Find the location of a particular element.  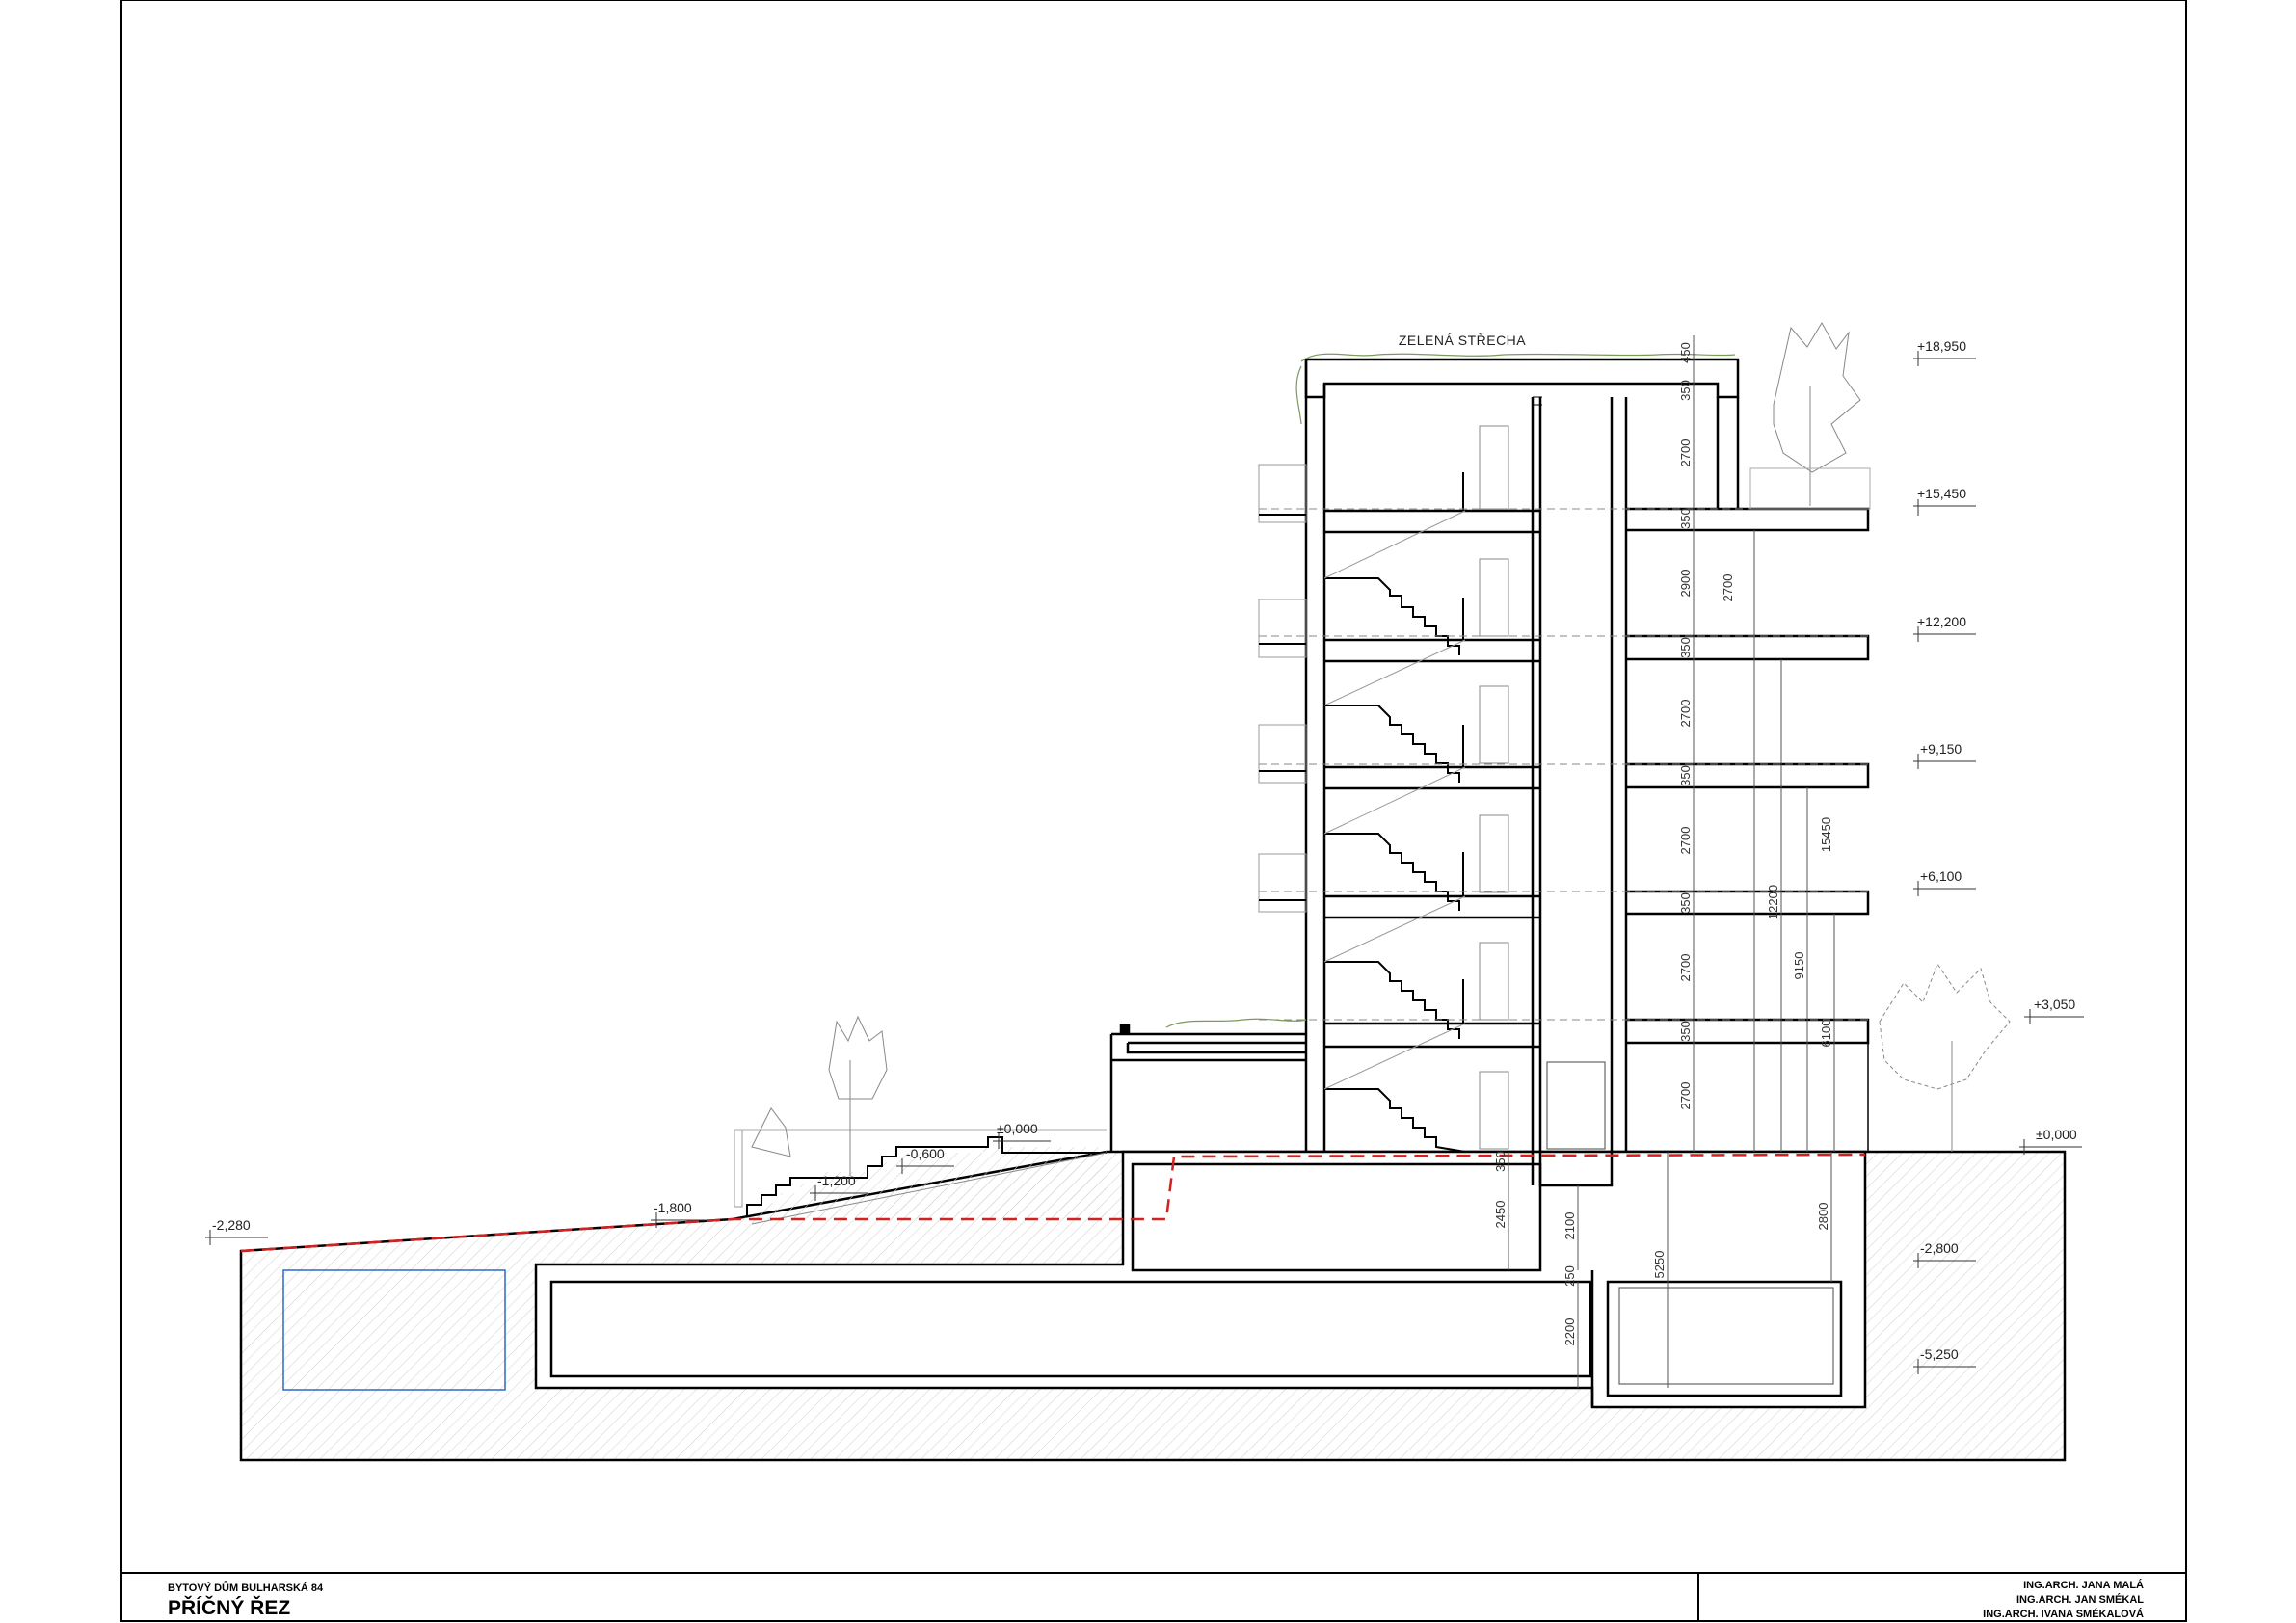

dim-d2: 350 is located at coordinates (1686, 390).